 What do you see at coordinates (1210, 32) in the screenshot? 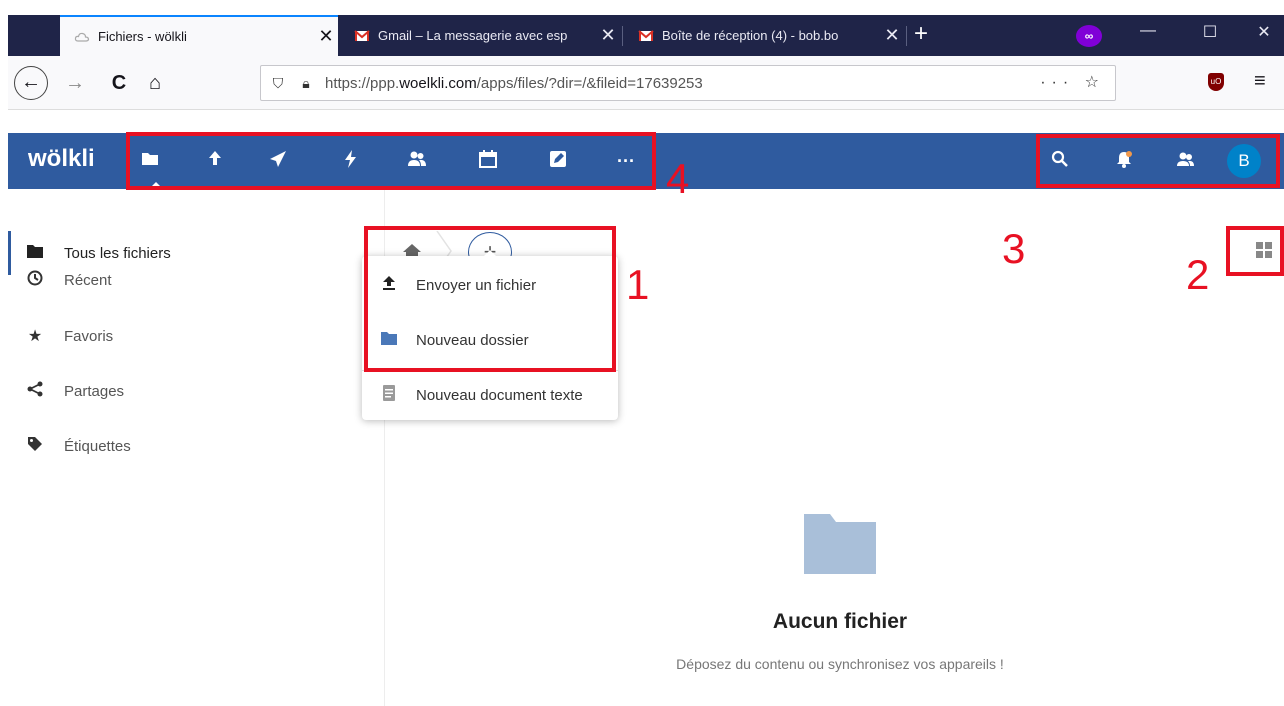
I see `maximize-button: ☐` at bounding box center [1210, 32].